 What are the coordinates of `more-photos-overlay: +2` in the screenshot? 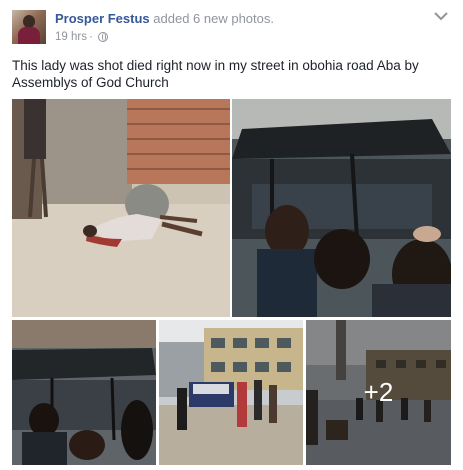 It's located at (378, 392).